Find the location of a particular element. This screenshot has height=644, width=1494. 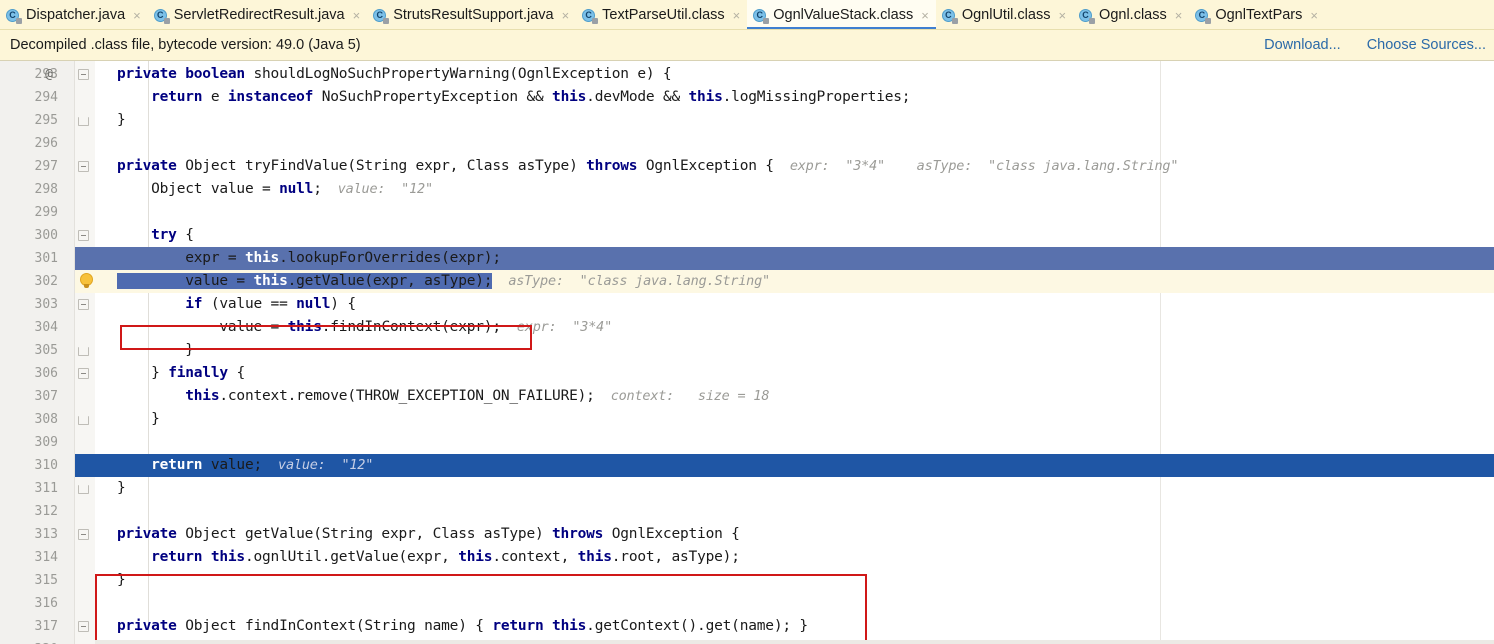

code-text: } finally { is located at coordinates (181, 373).